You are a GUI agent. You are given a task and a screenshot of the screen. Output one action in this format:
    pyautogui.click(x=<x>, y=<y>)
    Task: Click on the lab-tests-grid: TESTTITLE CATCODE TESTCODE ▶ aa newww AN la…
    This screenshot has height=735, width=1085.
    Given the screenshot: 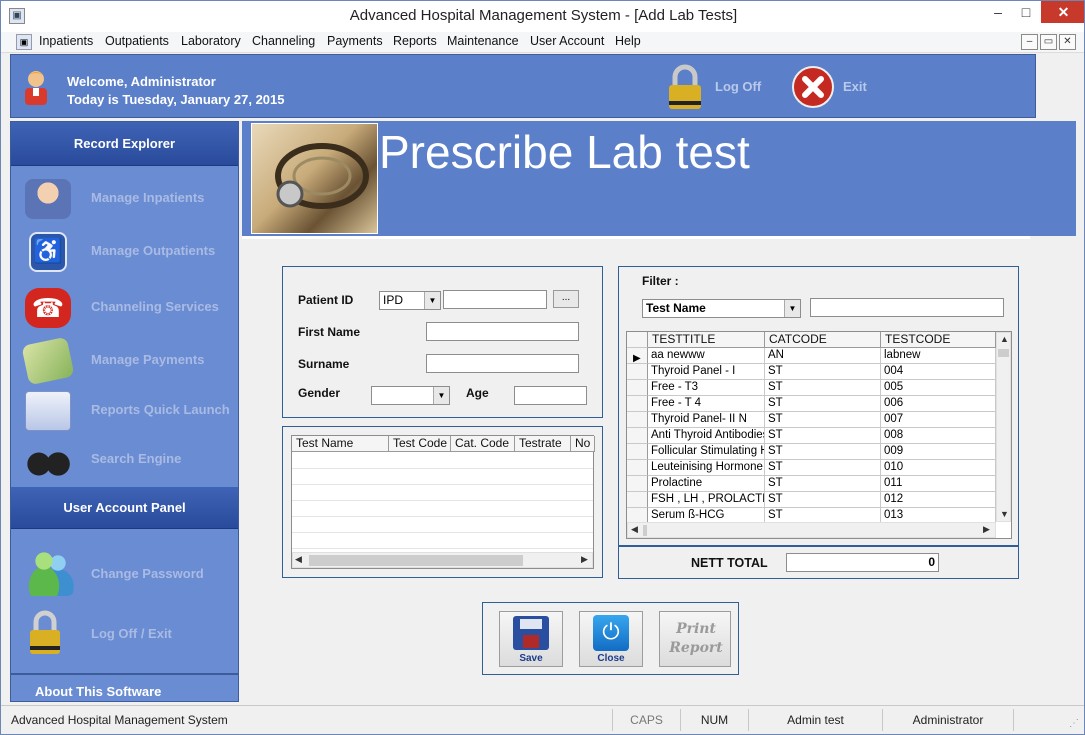 What is the action you would take?
    pyautogui.click(x=819, y=435)
    